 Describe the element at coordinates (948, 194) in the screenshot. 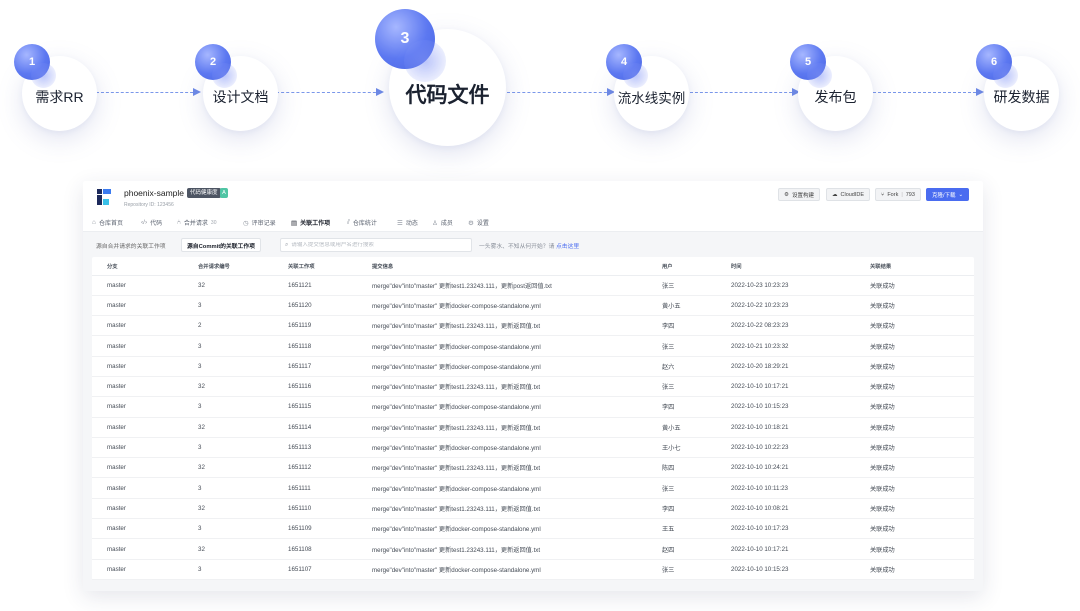

I see `clone-download-button: 克隆/下载 ⌄` at that location.